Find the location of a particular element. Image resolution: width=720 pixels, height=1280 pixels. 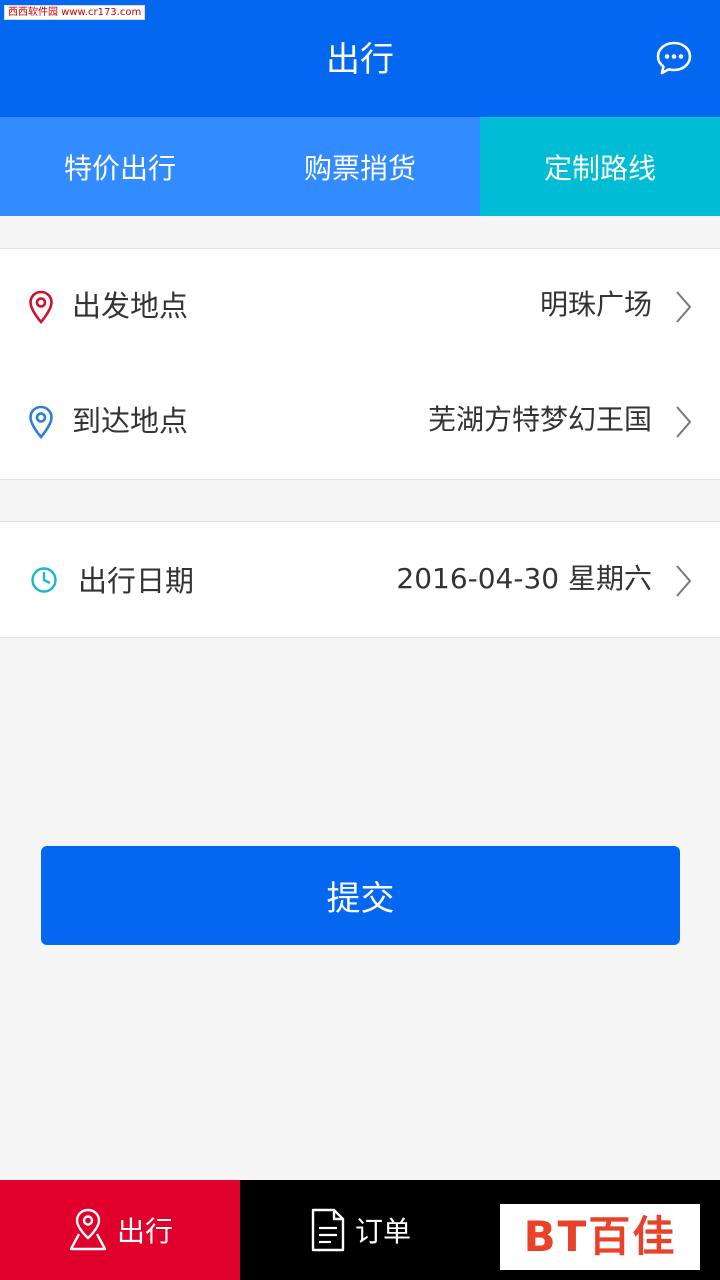

brand-logo-text: BT百佳 is located at coordinates (600, 1236).